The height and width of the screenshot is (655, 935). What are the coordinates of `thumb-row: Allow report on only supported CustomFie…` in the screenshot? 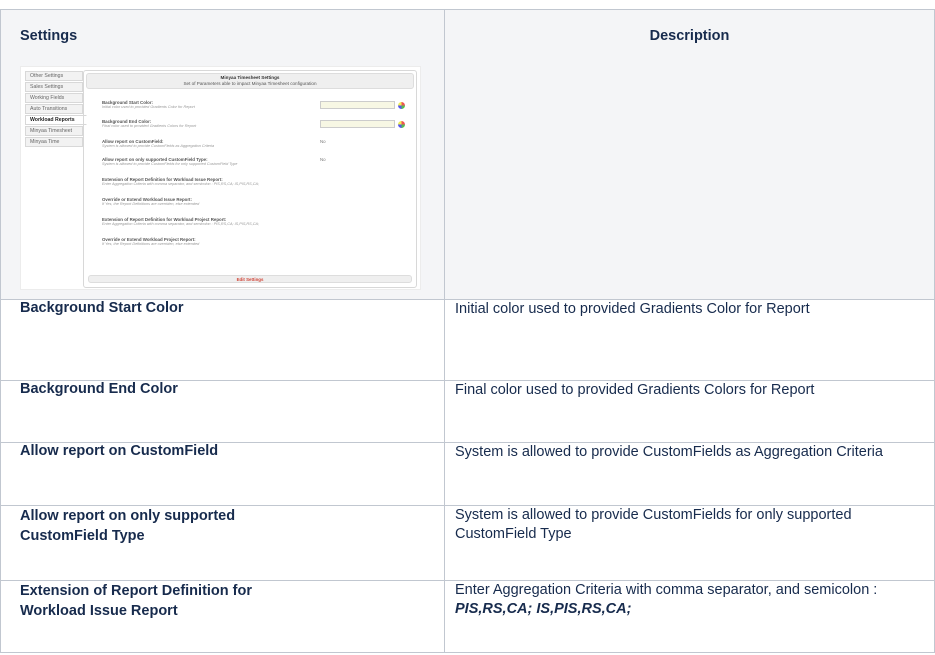 It's located at (257, 162).